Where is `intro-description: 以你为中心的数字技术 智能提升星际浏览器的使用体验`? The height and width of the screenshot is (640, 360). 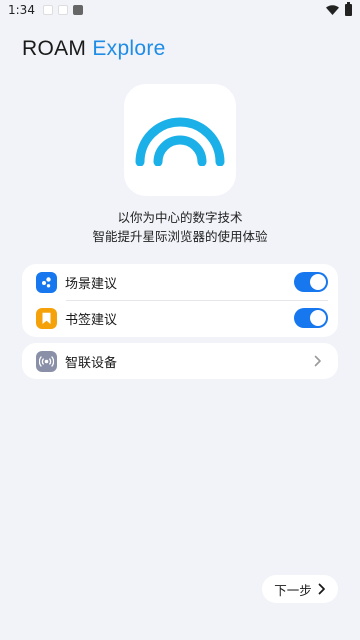 intro-description: 以你为中心的数字技术 智能提升星际浏览器的使用体验 is located at coordinates (180, 227).